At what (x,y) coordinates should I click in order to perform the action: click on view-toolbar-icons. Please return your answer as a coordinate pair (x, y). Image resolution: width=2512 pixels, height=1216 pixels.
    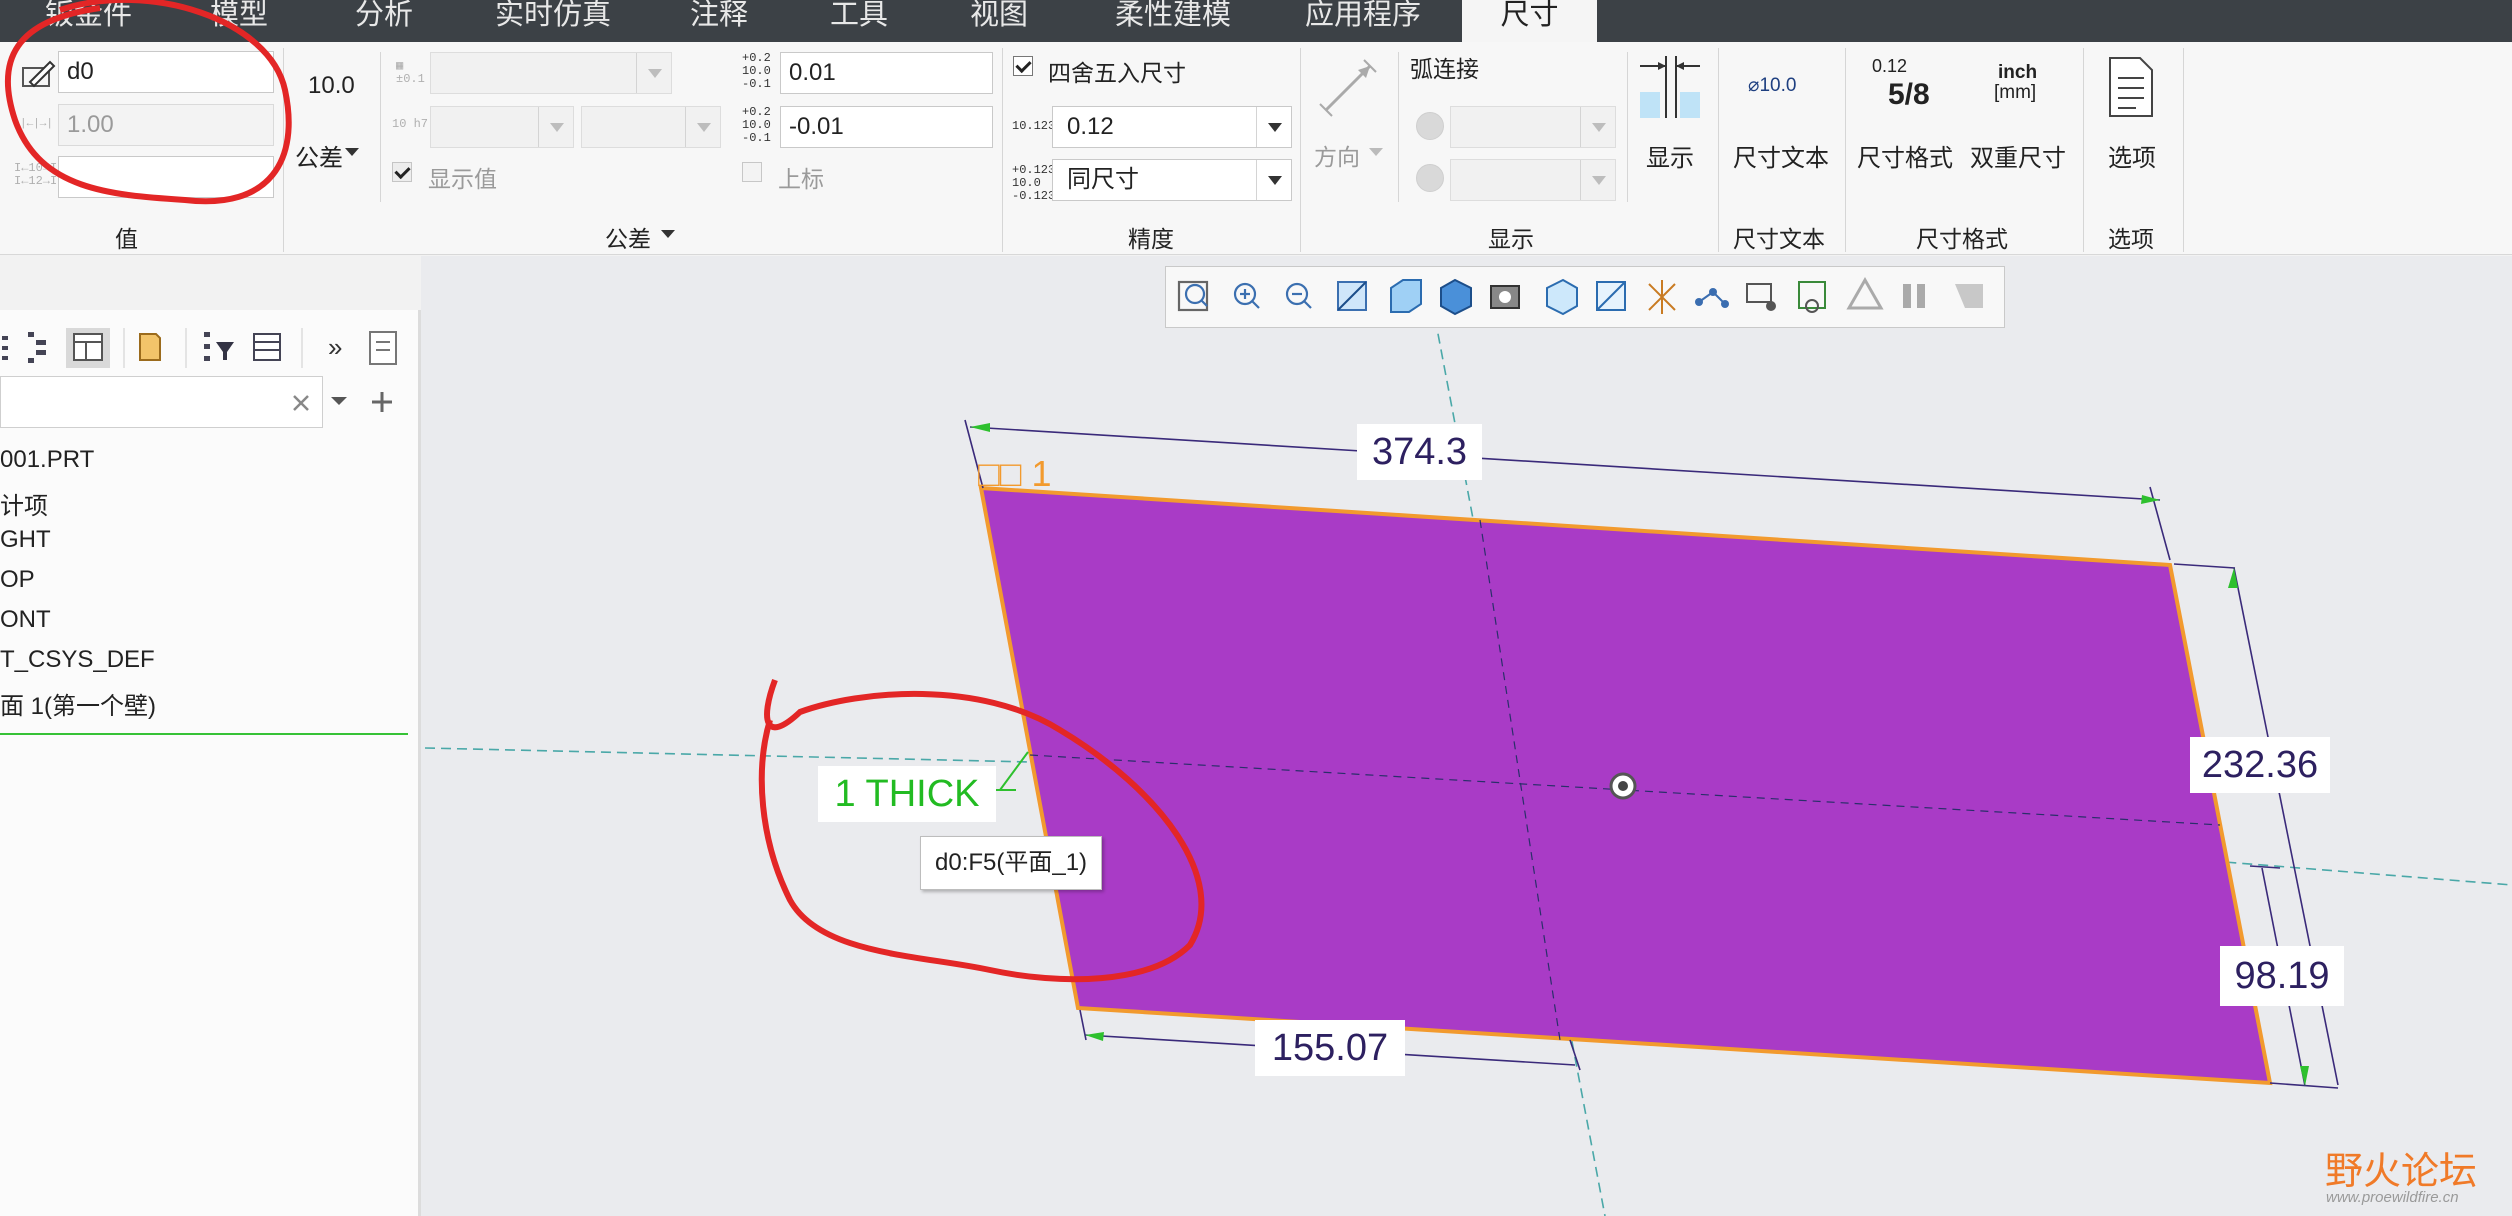
    Looking at the image, I should click on (1580, 296).